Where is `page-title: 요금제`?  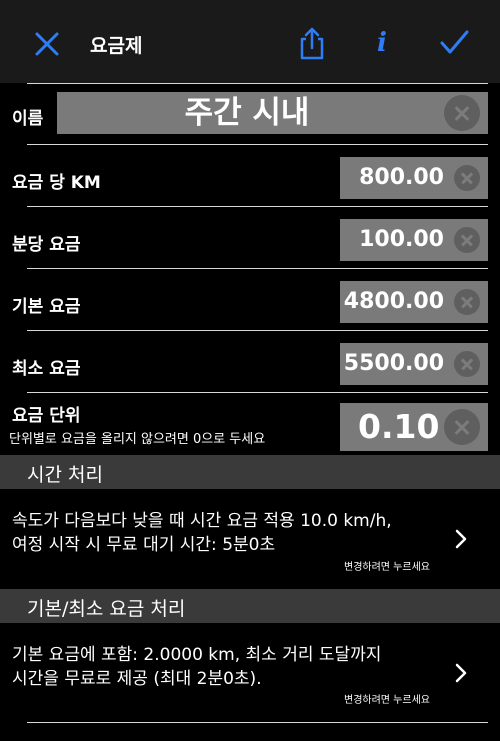 page-title: 요금제 is located at coordinates (116, 46).